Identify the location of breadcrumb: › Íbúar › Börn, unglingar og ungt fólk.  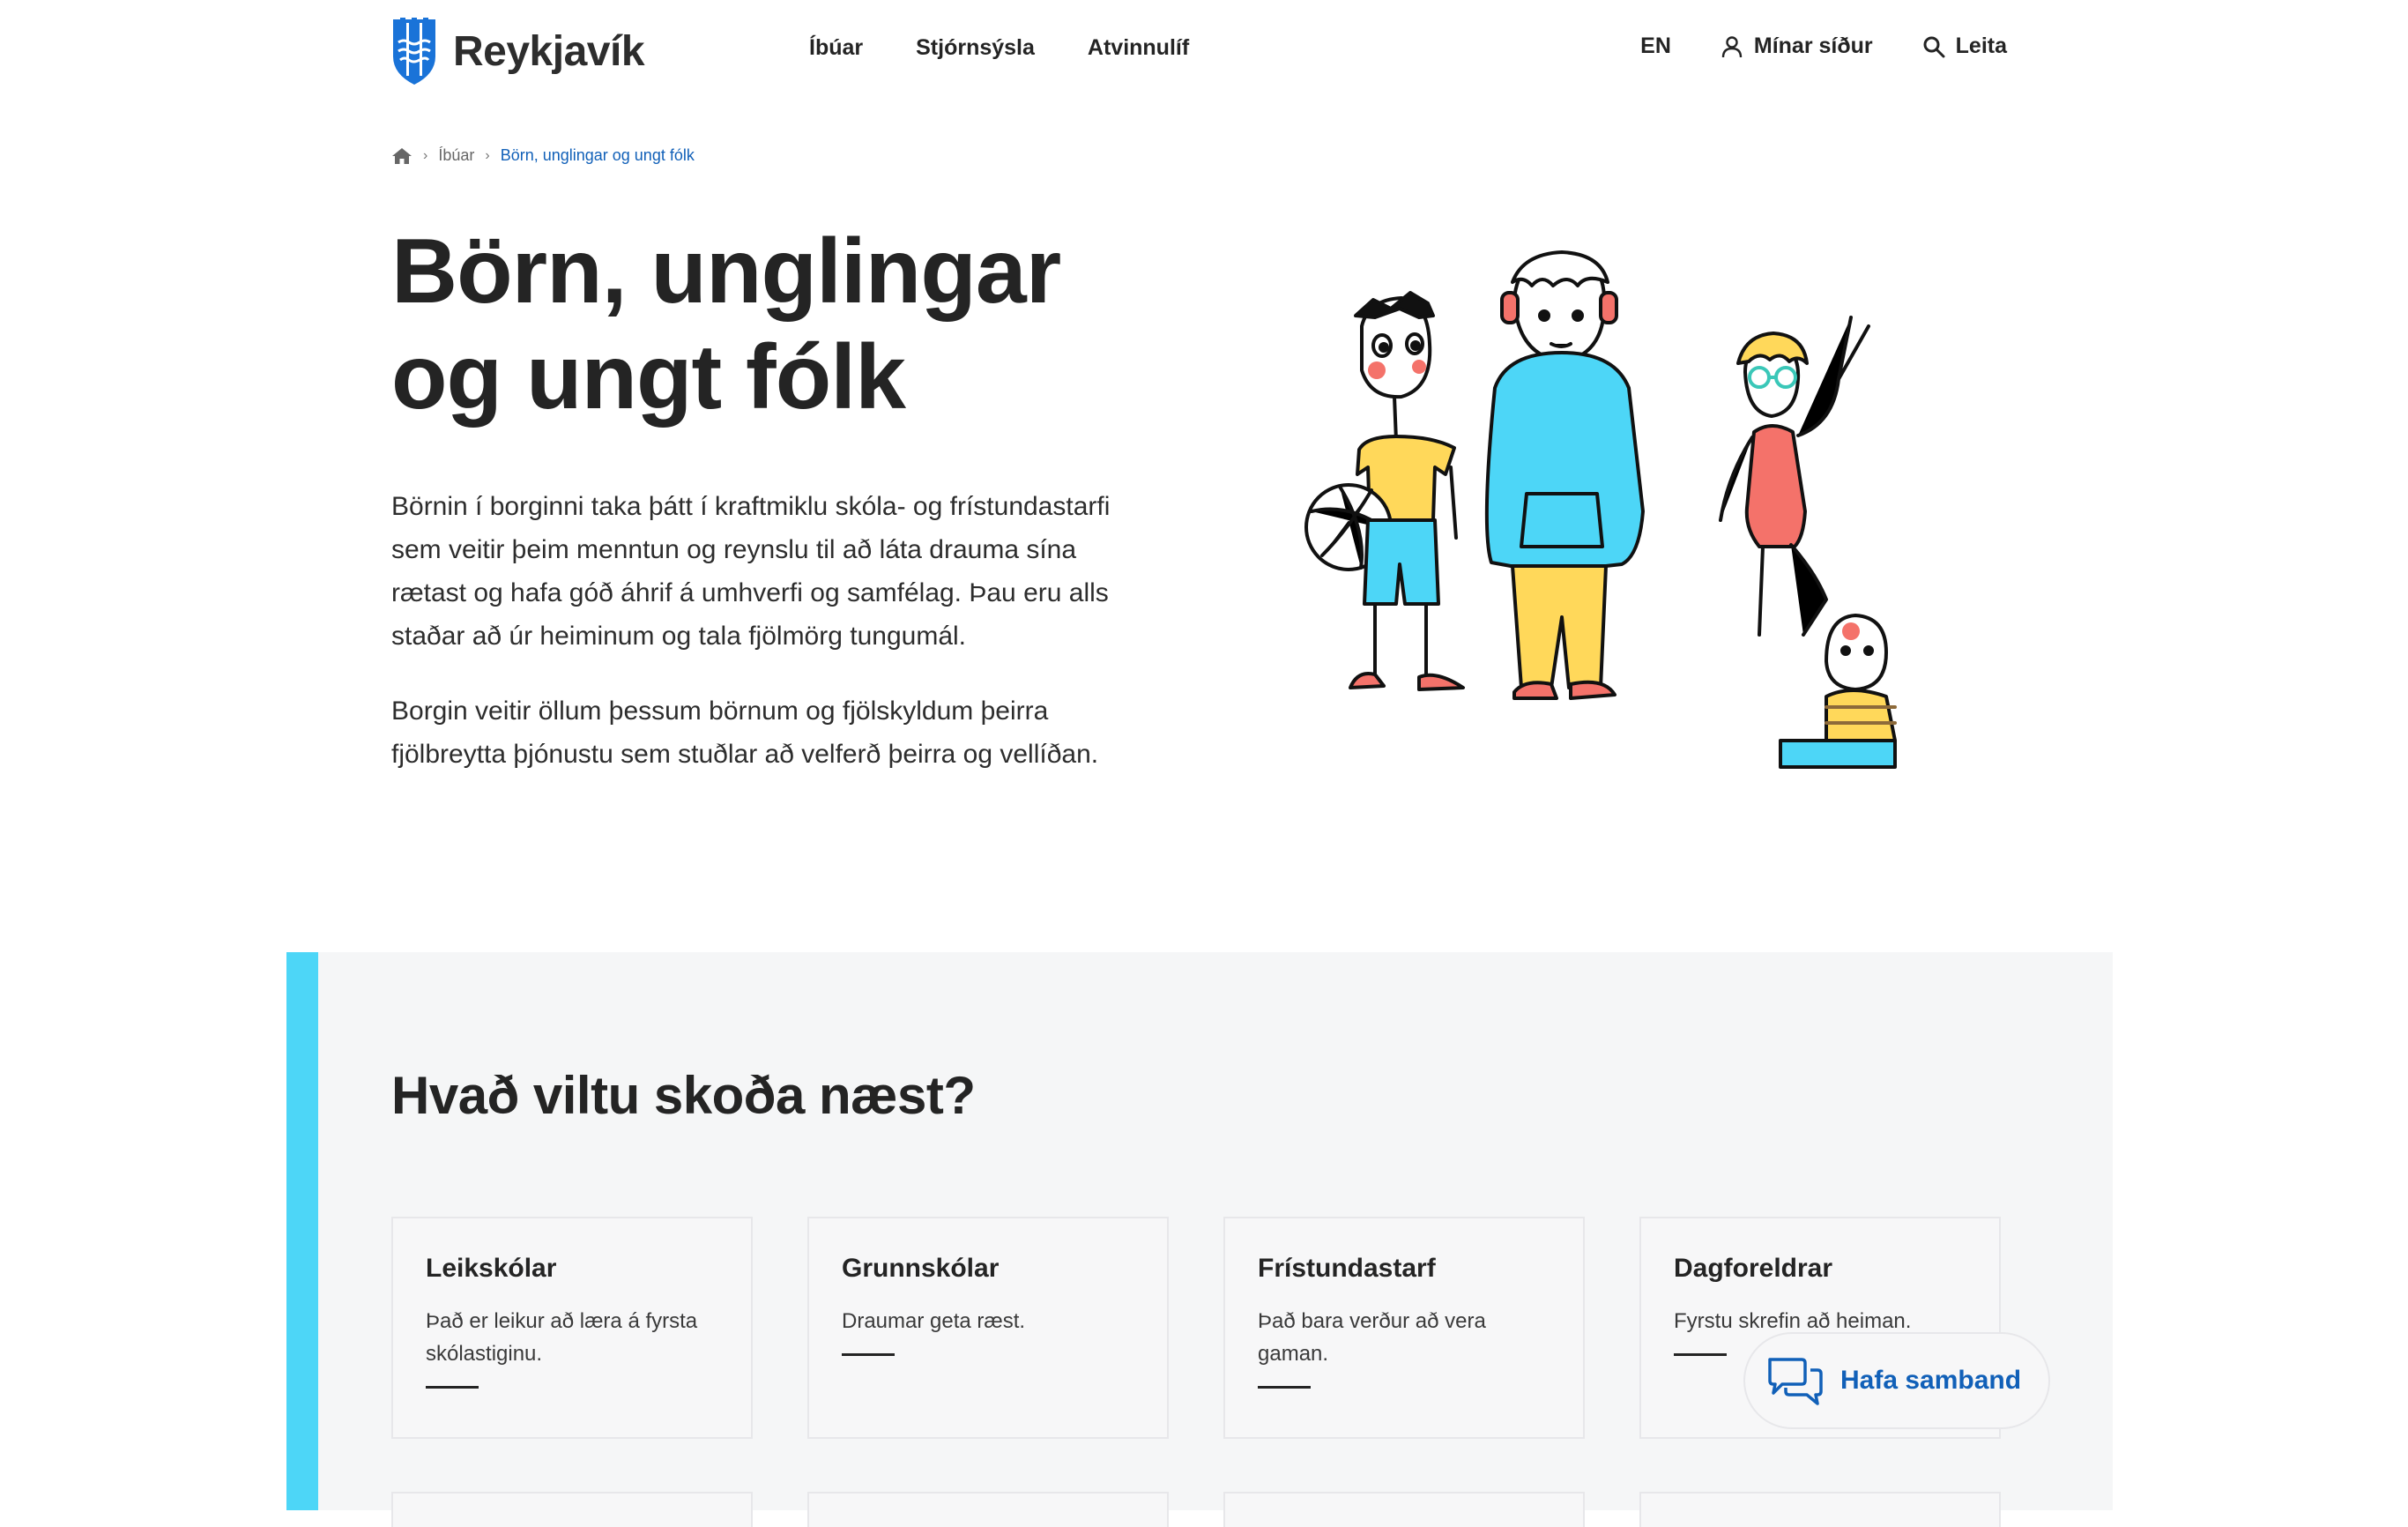
(543, 155).